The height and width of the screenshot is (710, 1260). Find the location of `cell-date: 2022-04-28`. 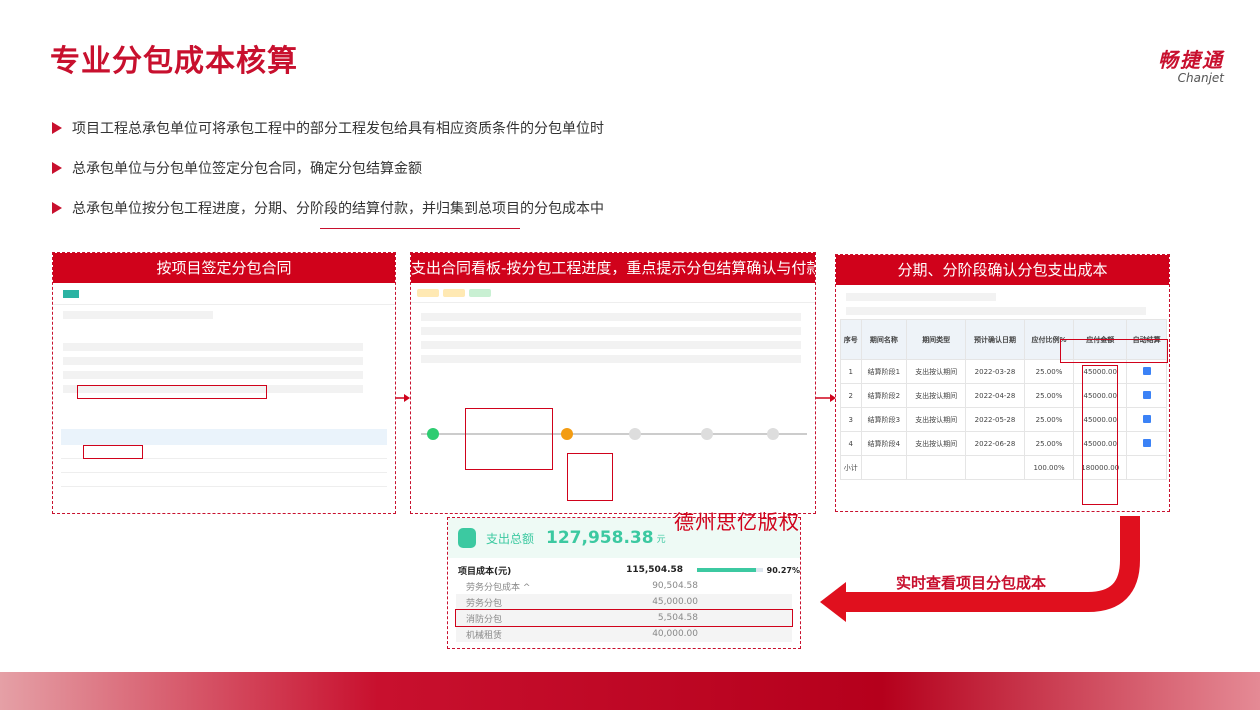

cell-date: 2022-04-28 is located at coordinates (995, 395).